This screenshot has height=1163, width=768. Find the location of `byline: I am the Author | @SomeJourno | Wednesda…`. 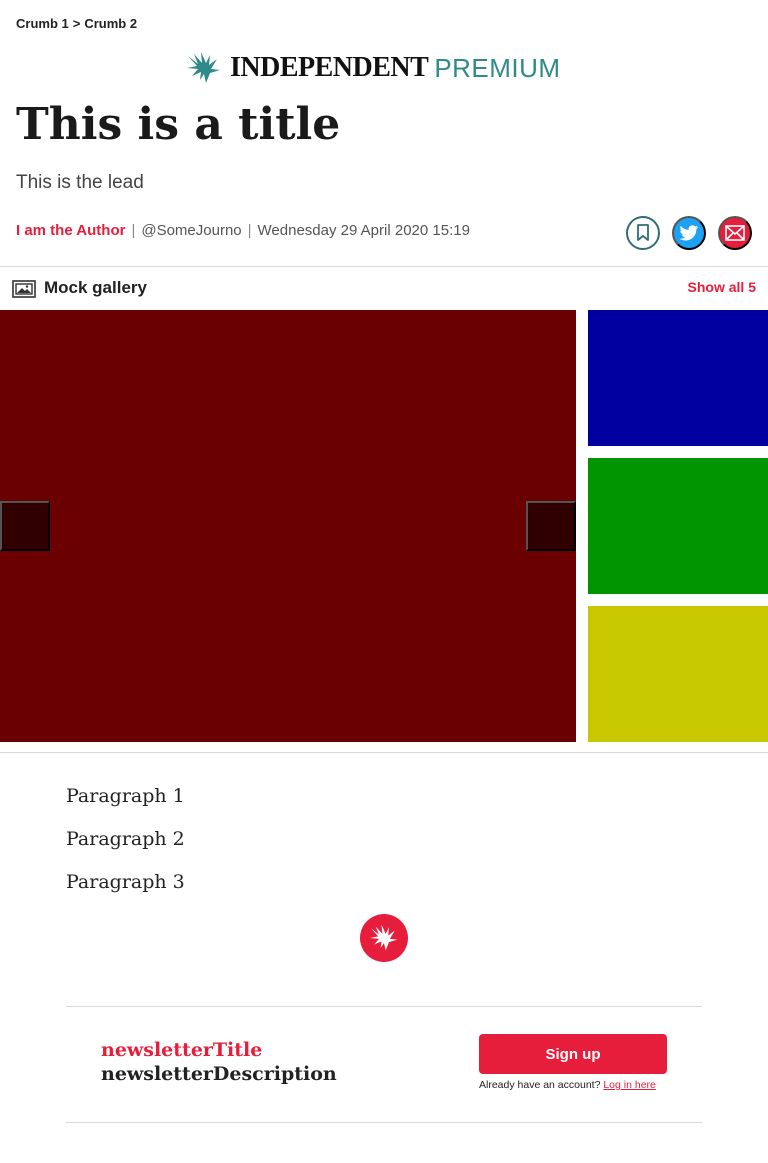

byline: I am the Author | @SomeJourno | Wednesda… is located at coordinates (243, 230).